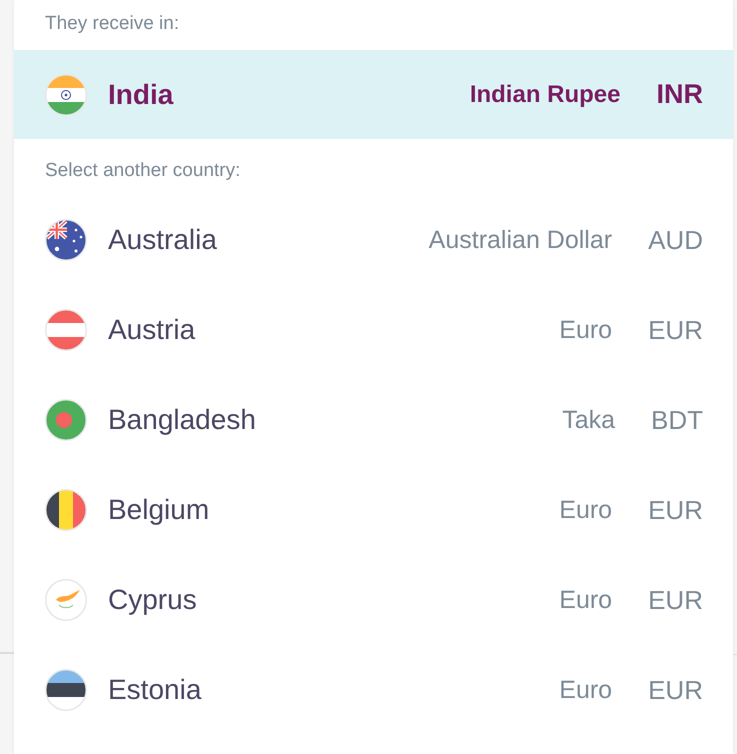  I want to click on india-flag-icon, so click(66, 95).